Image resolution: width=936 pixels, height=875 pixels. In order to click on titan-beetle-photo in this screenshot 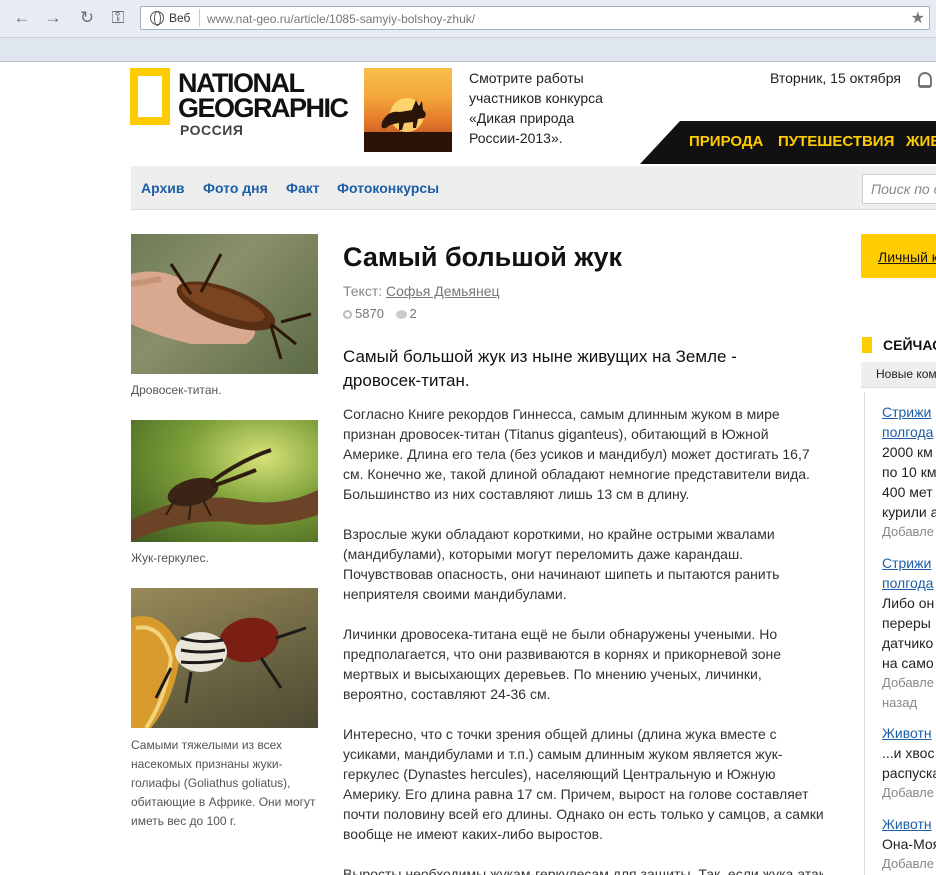, I will do `click(224, 304)`.